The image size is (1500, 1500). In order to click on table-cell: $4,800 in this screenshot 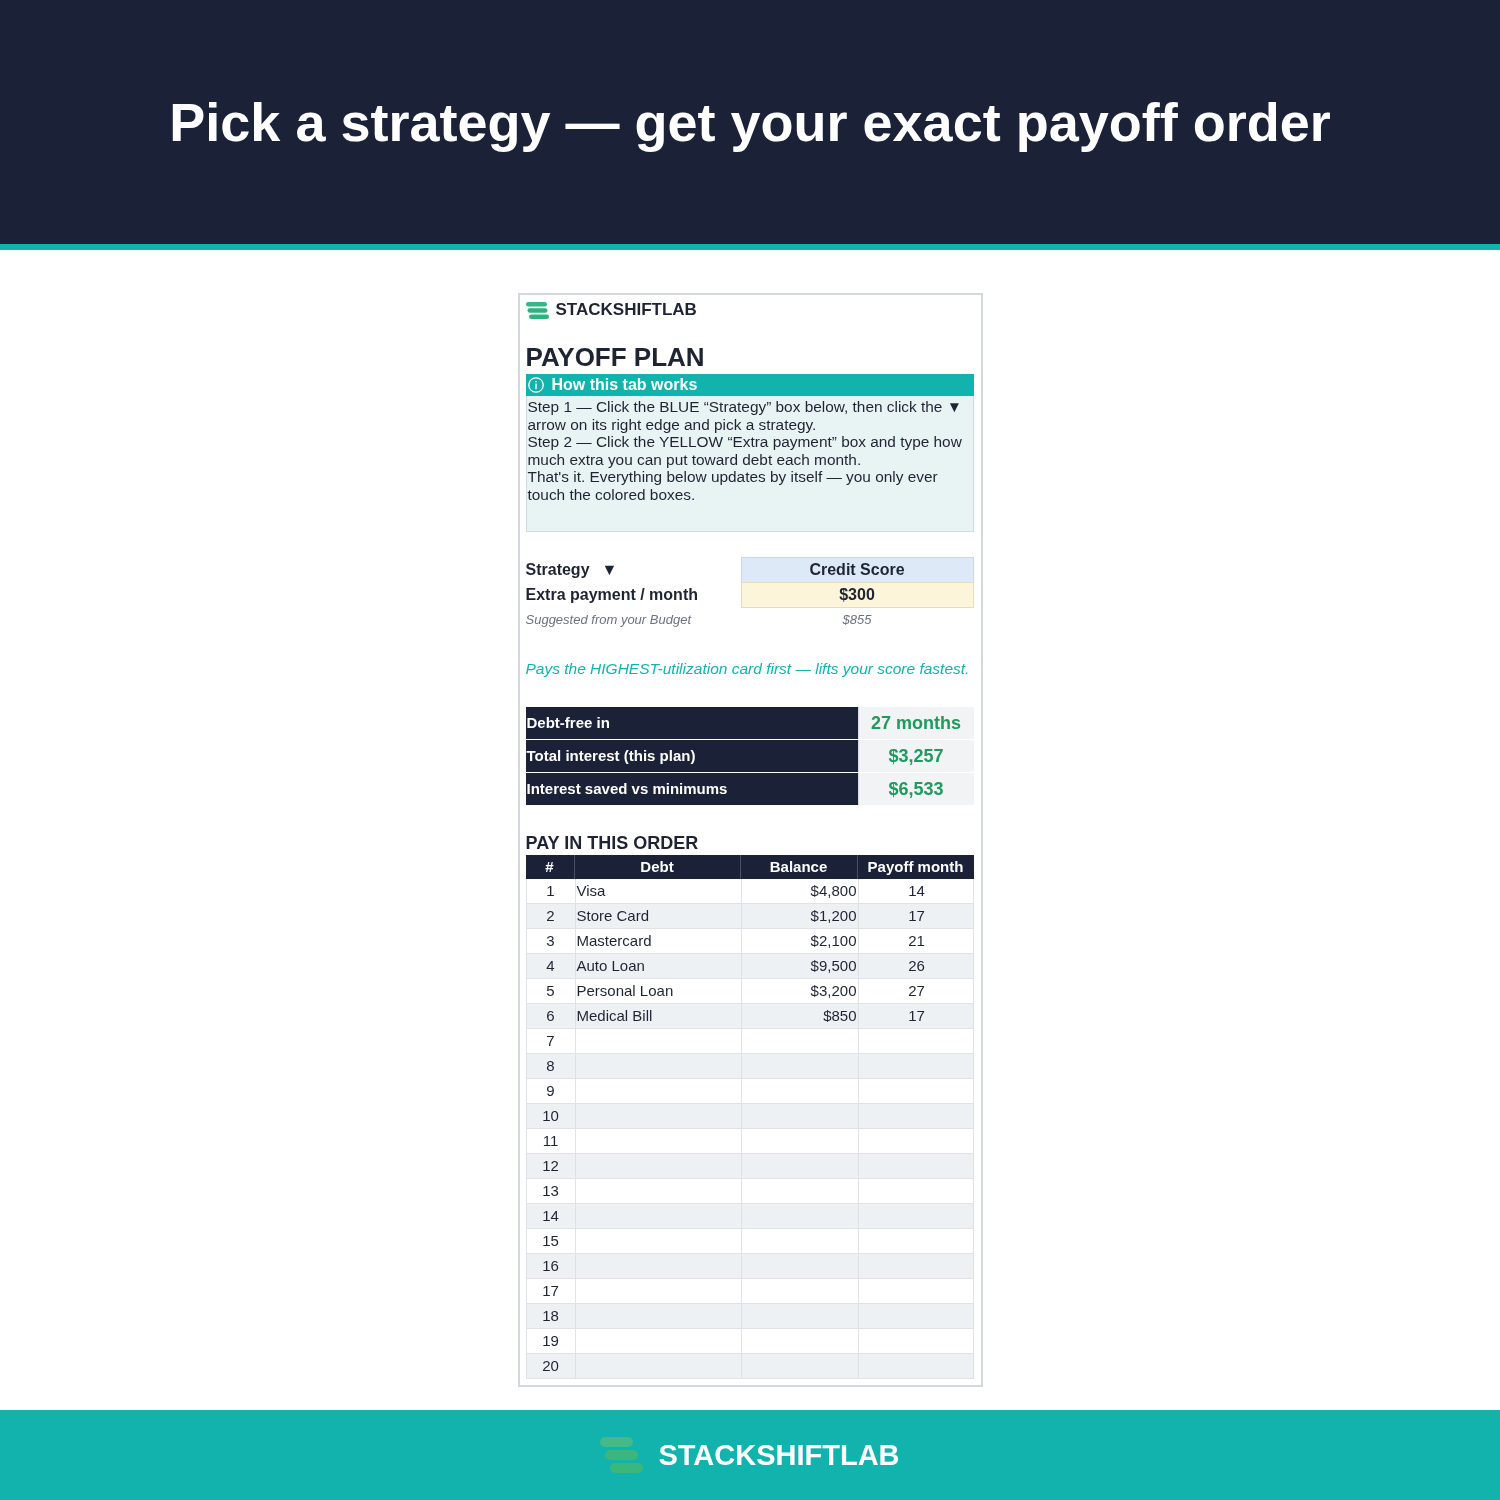, I will do `click(833, 891)`.